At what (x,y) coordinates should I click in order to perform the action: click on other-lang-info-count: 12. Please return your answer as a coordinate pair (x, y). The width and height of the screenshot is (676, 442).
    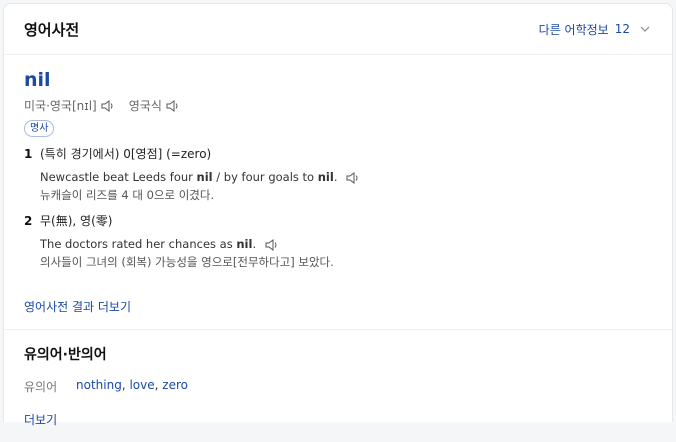
    Looking at the image, I should click on (622, 29).